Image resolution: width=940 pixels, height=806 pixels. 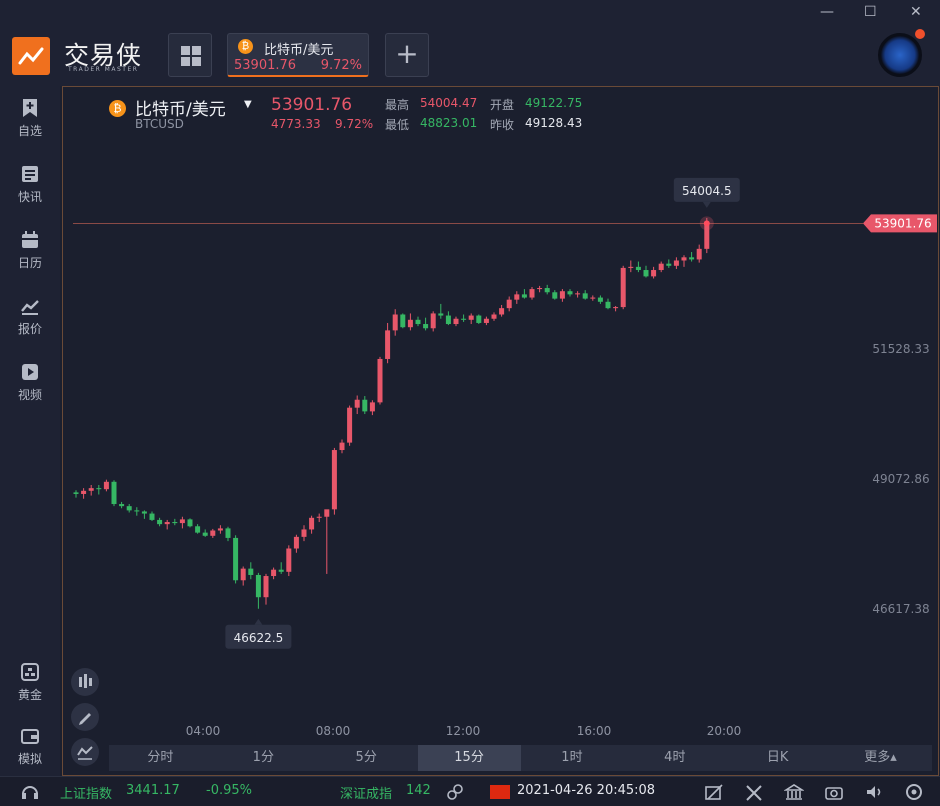 I want to click on low-label: 最低, so click(x=397, y=125).